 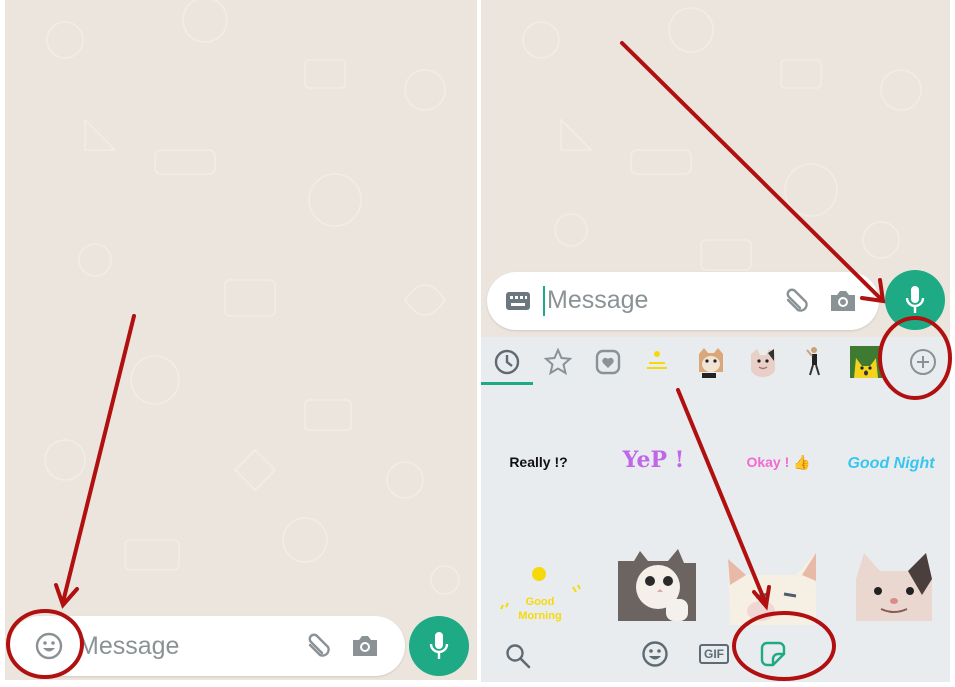 I want to click on emoji-tab-button, so click(x=655, y=654).